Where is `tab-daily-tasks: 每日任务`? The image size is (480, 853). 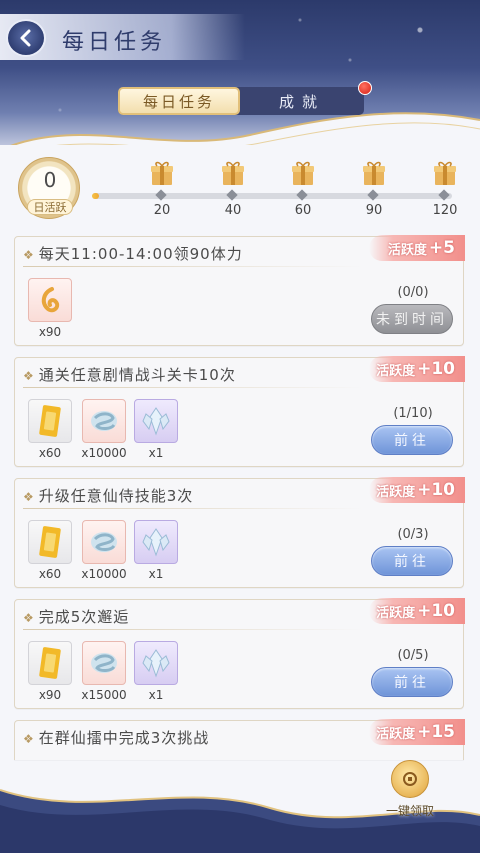 tab-daily-tasks: 每日任务 is located at coordinates (179, 101).